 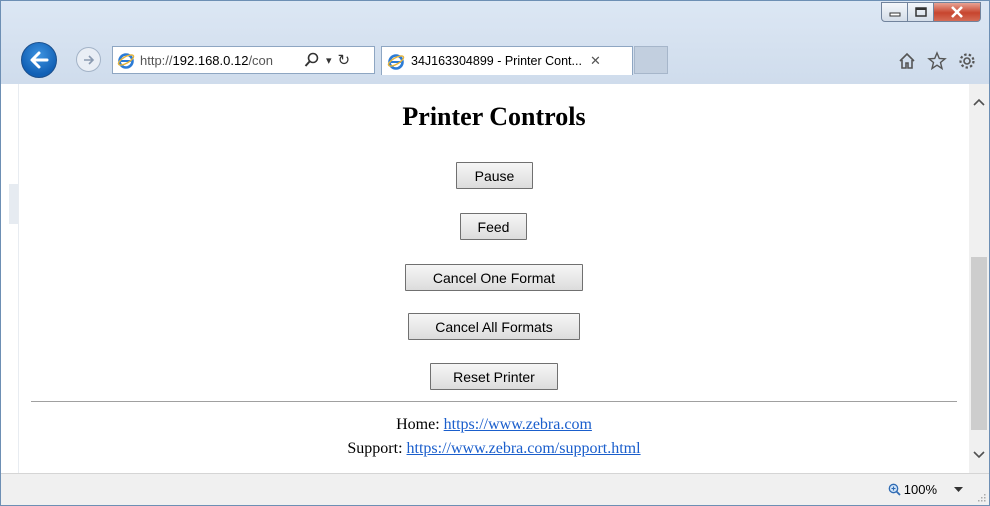 I want to click on zoom-level: 100%, so click(x=920, y=489).